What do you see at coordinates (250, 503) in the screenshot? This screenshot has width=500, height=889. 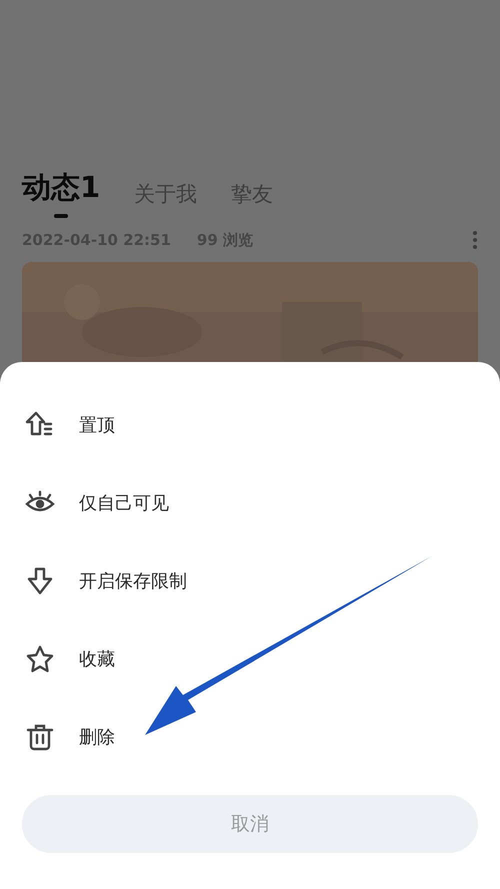 I see `menu-item: 仅自己可见` at bounding box center [250, 503].